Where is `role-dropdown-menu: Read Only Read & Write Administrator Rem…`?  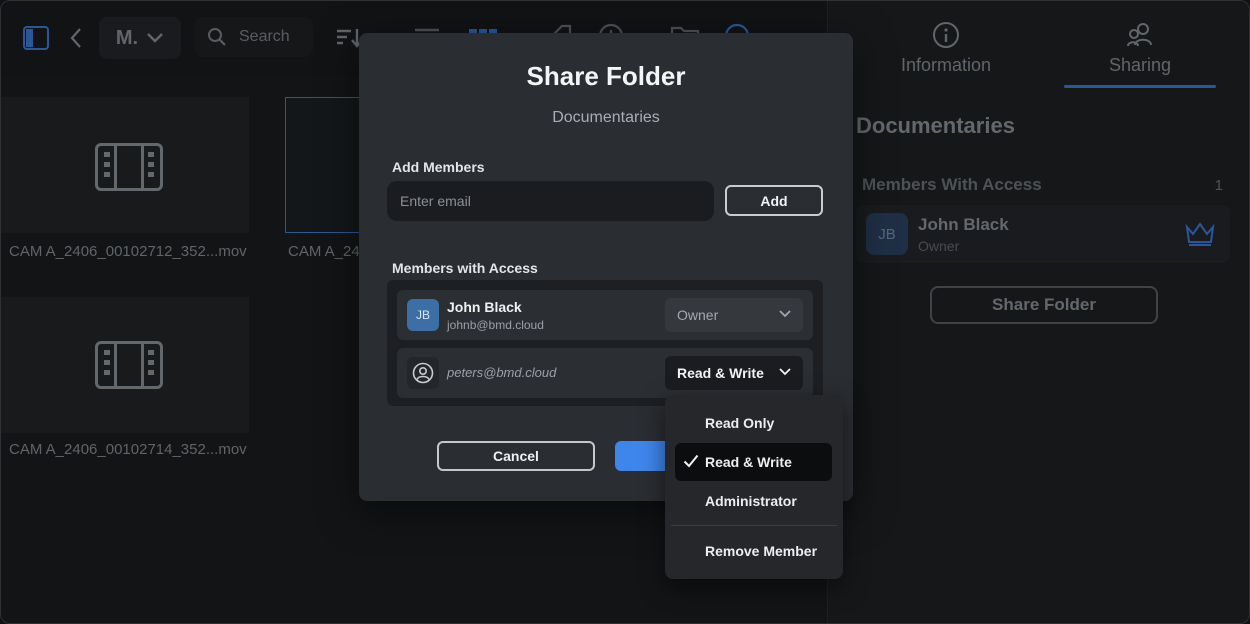 role-dropdown-menu: Read Only Read & Write Administrator Rem… is located at coordinates (754, 487).